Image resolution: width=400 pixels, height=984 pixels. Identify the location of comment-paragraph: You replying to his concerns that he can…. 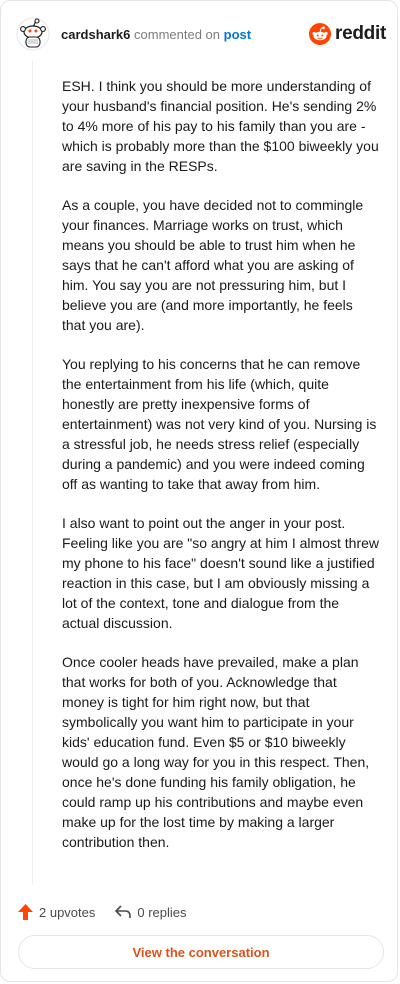
(219, 424).